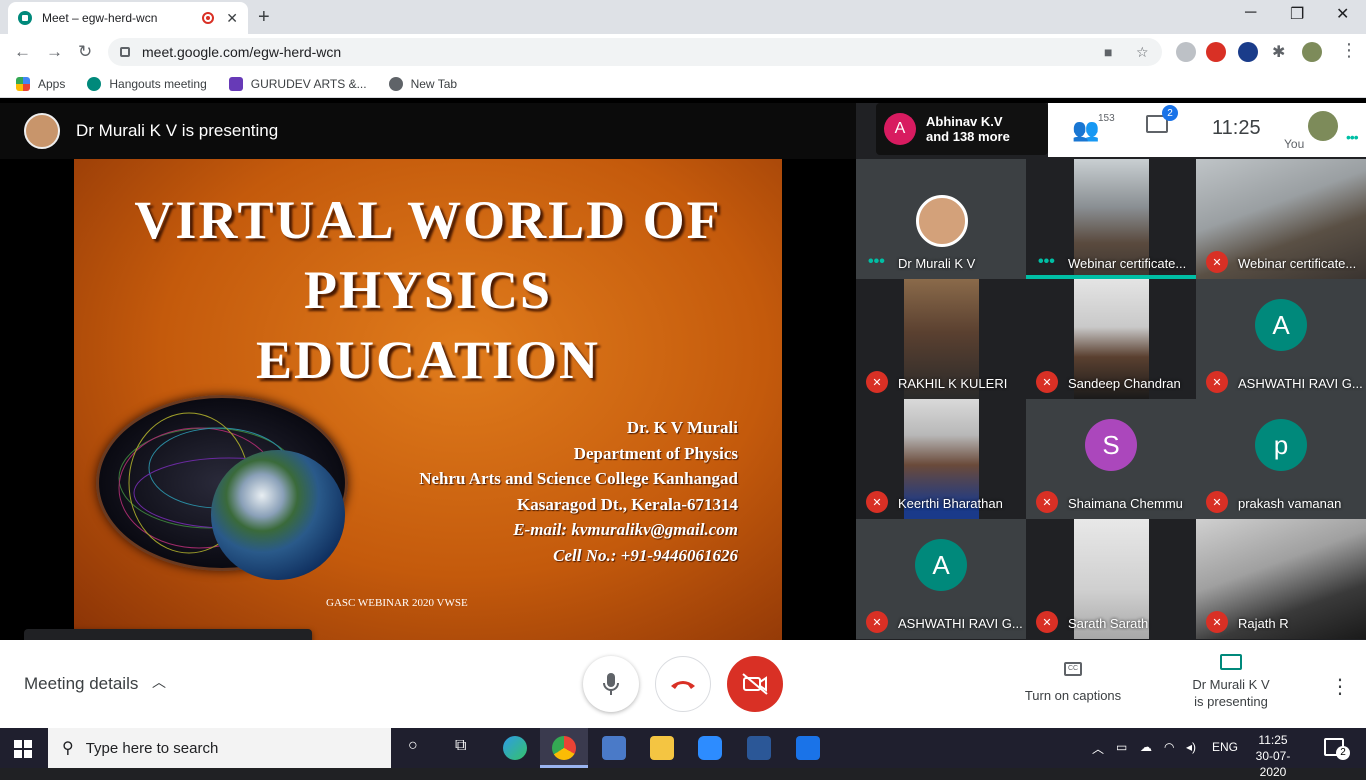 The height and width of the screenshot is (780, 1366). I want to click on back-button: ←, so click(22, 52).